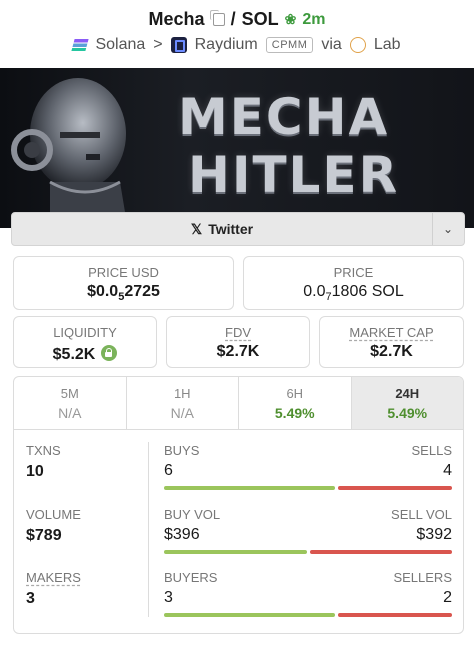 Image resolution: width=474 pixels, height=645 pixels. What do you see at coordinates (353, 272) in the screenshot?
I see `price-native-label: PRICE` at bounding box center [353, 272].